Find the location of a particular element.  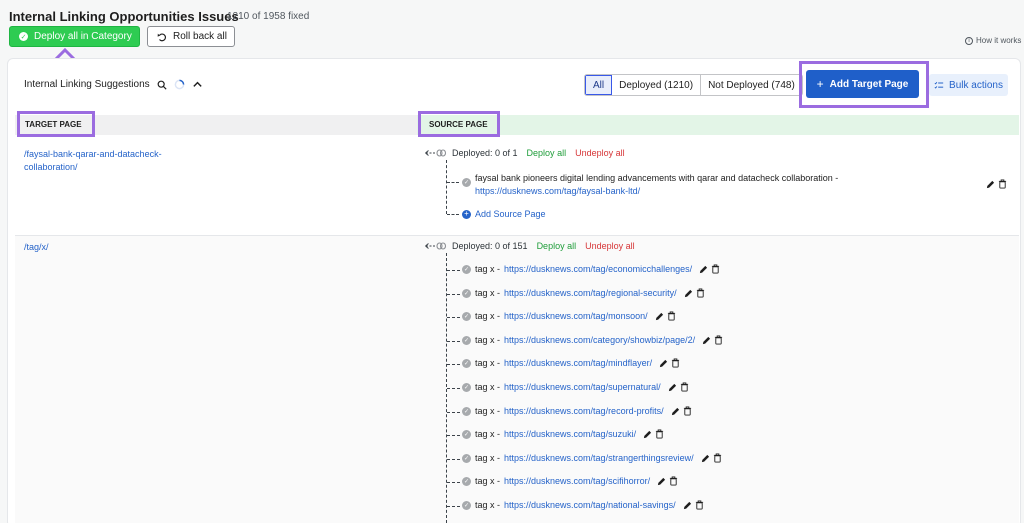

how-it-works-link: i How it works is located at coordinates (993, 40).